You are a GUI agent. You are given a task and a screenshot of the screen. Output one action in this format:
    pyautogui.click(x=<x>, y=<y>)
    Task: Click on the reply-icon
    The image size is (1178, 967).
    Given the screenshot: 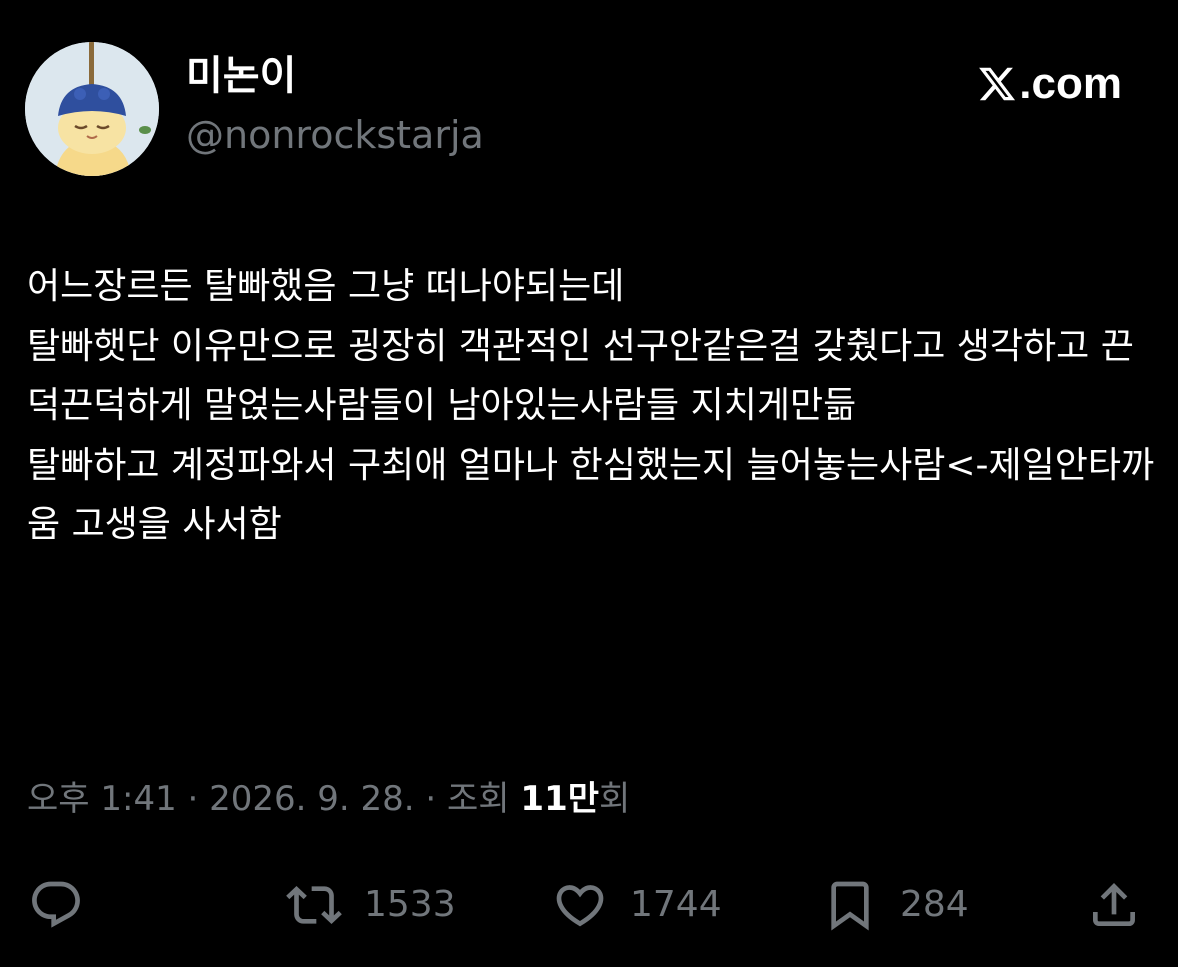 What is the action you would take?
    pyautogui.click(x=56, y=904)
    